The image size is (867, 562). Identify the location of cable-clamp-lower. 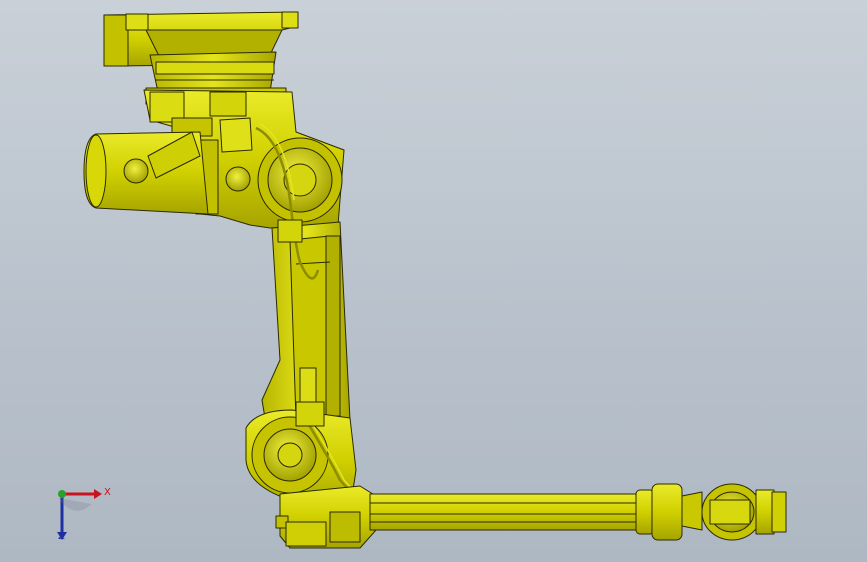
(310, 414).